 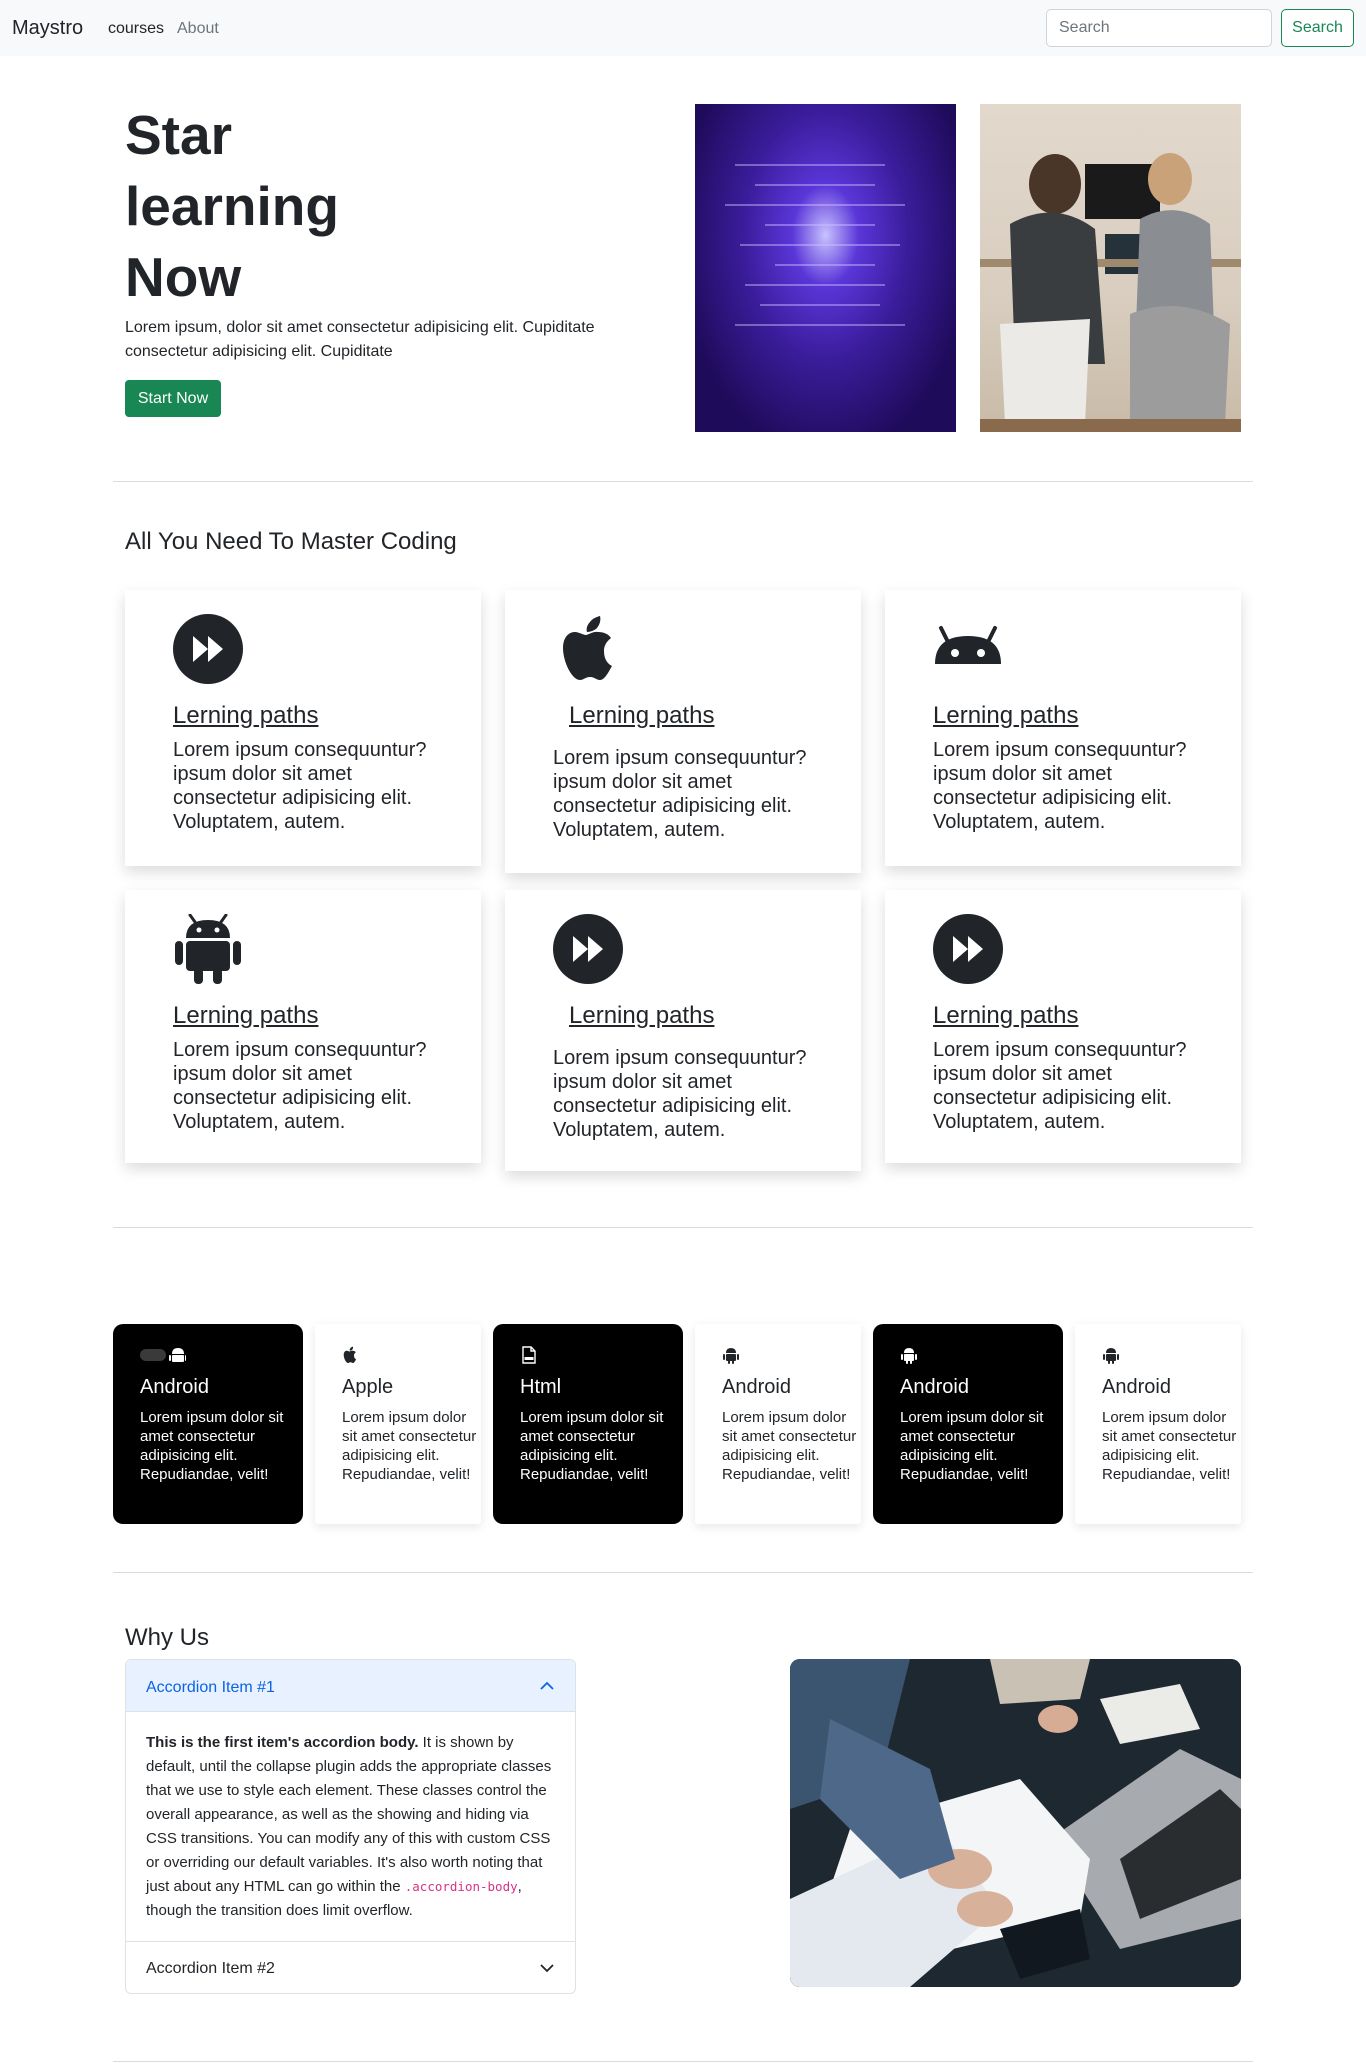 What do you see at coordinates (232, 206) in the screenshot?
I see `hero-title: Star learning Now` at bounding box center [232, 206].